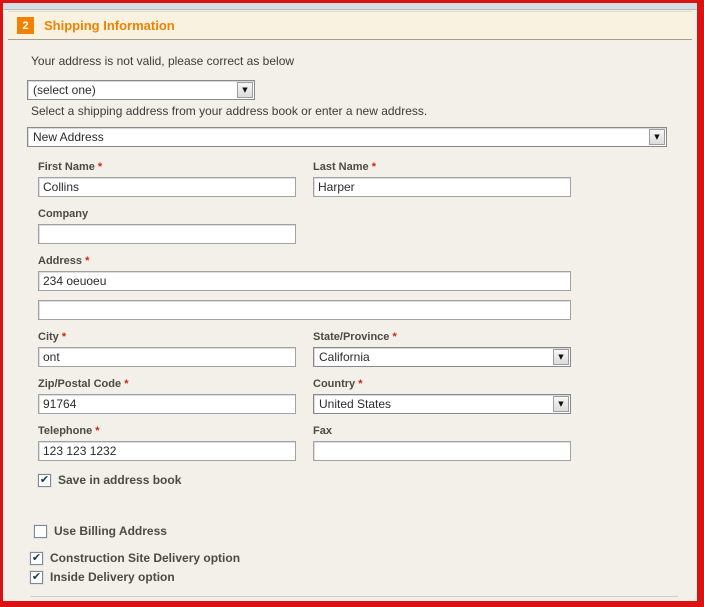  Describe the element at coordinates (64, 90) in the screenshot. I see `saved-address-select-value: (select one)` at that location.